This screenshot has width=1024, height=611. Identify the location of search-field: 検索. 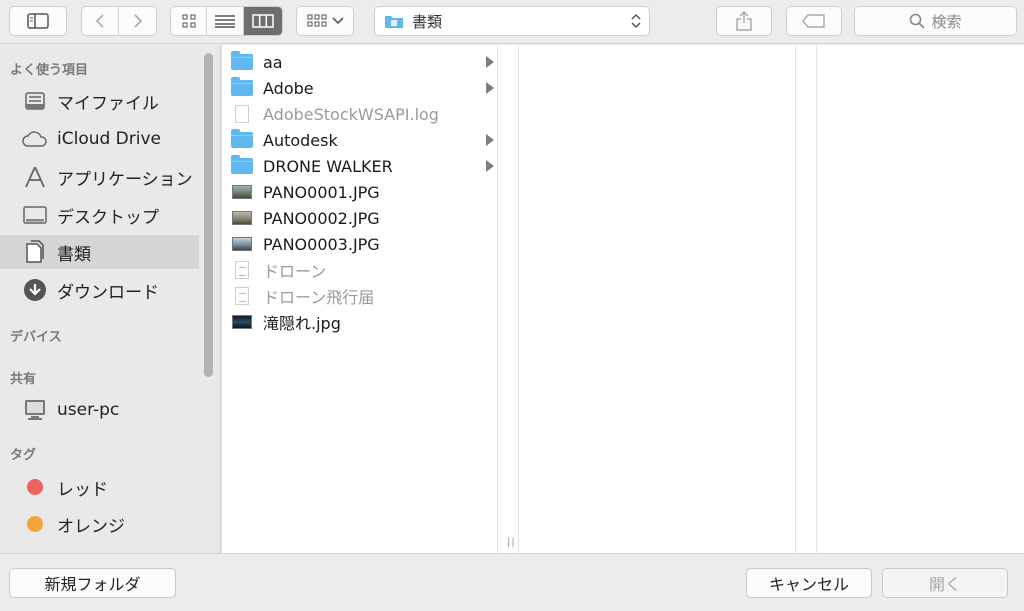
(935, 21).